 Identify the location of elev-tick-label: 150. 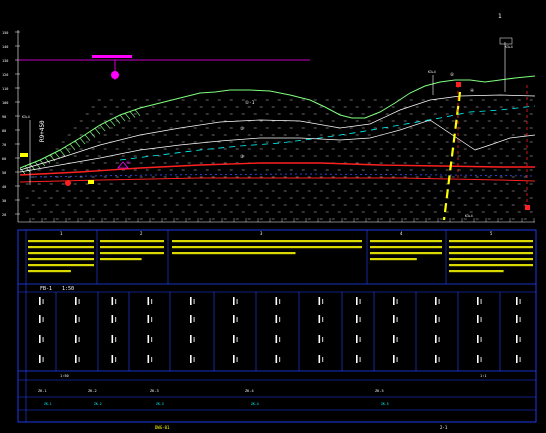
(5, 33).